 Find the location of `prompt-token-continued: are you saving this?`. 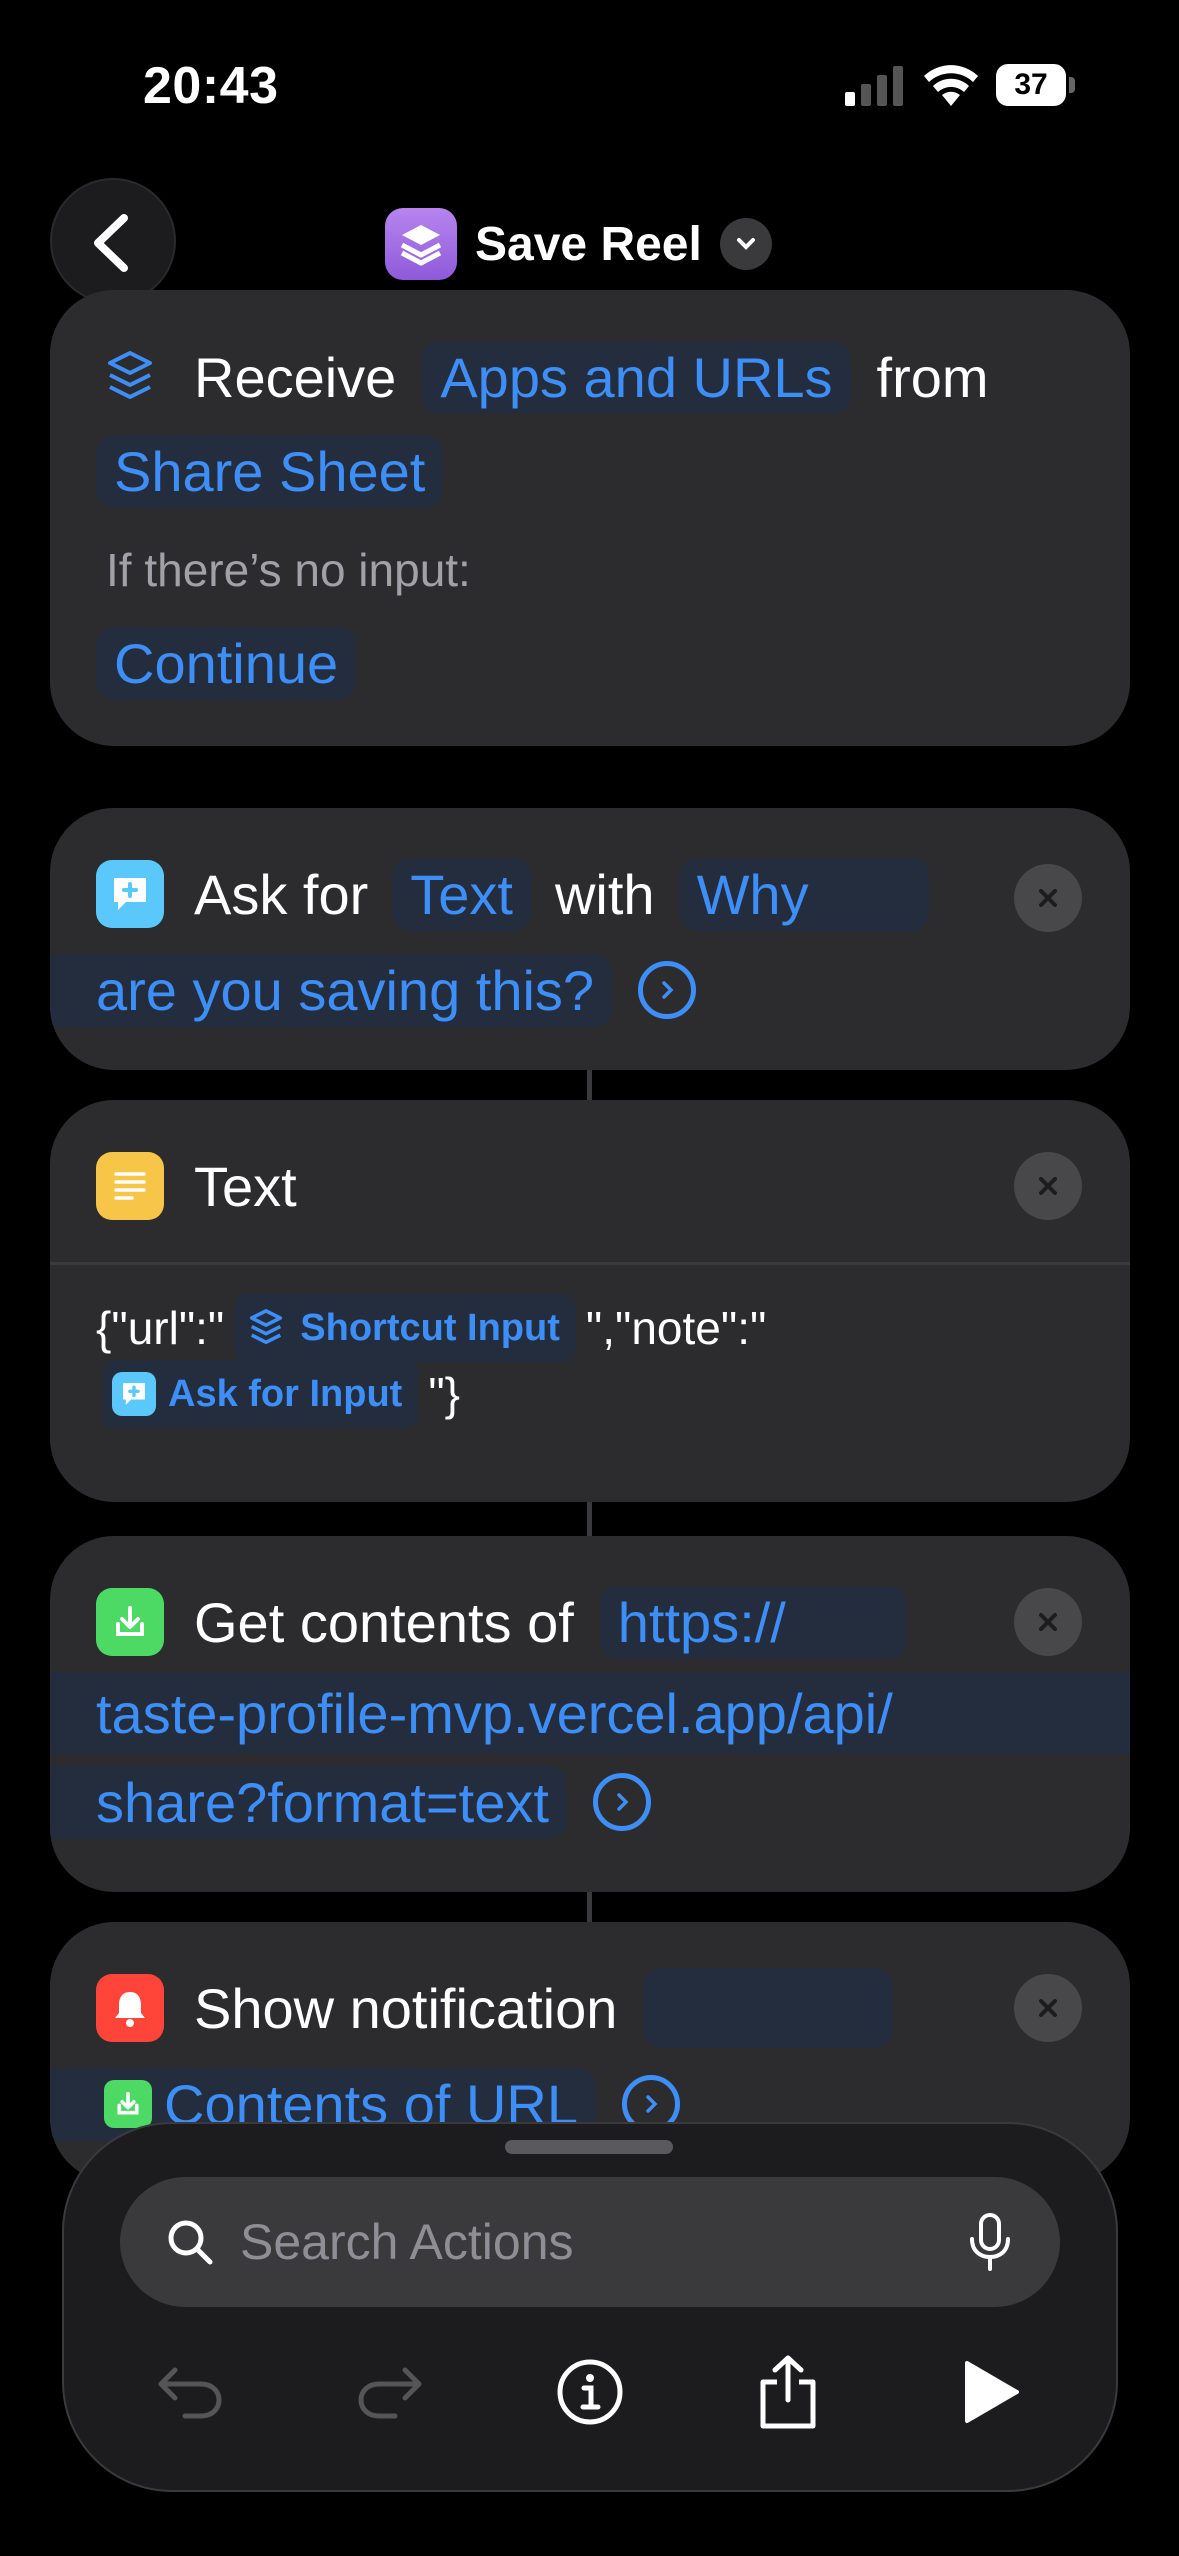

prompt-token-continued: are you saving this? is located at coordinates (331, 990).